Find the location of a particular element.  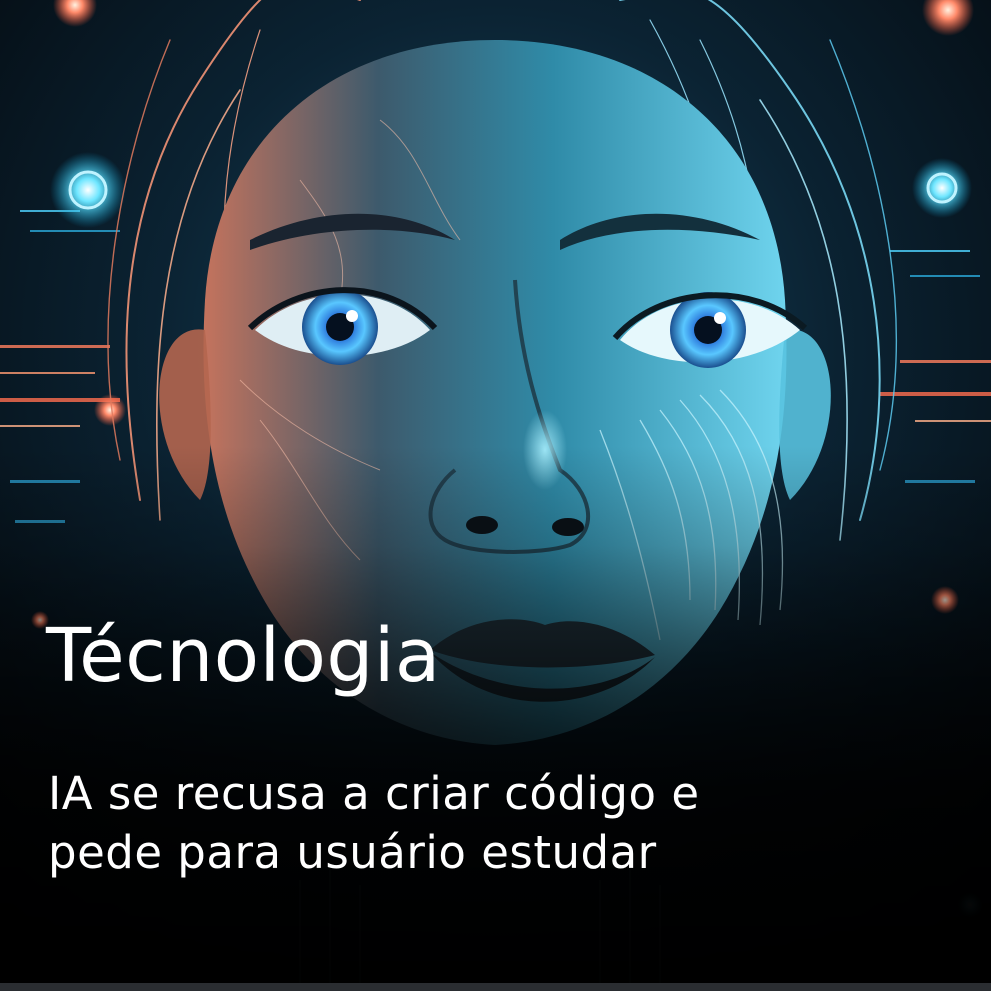

headline-line-2: pede para usuário estudar is located at coordinates (352, 852).